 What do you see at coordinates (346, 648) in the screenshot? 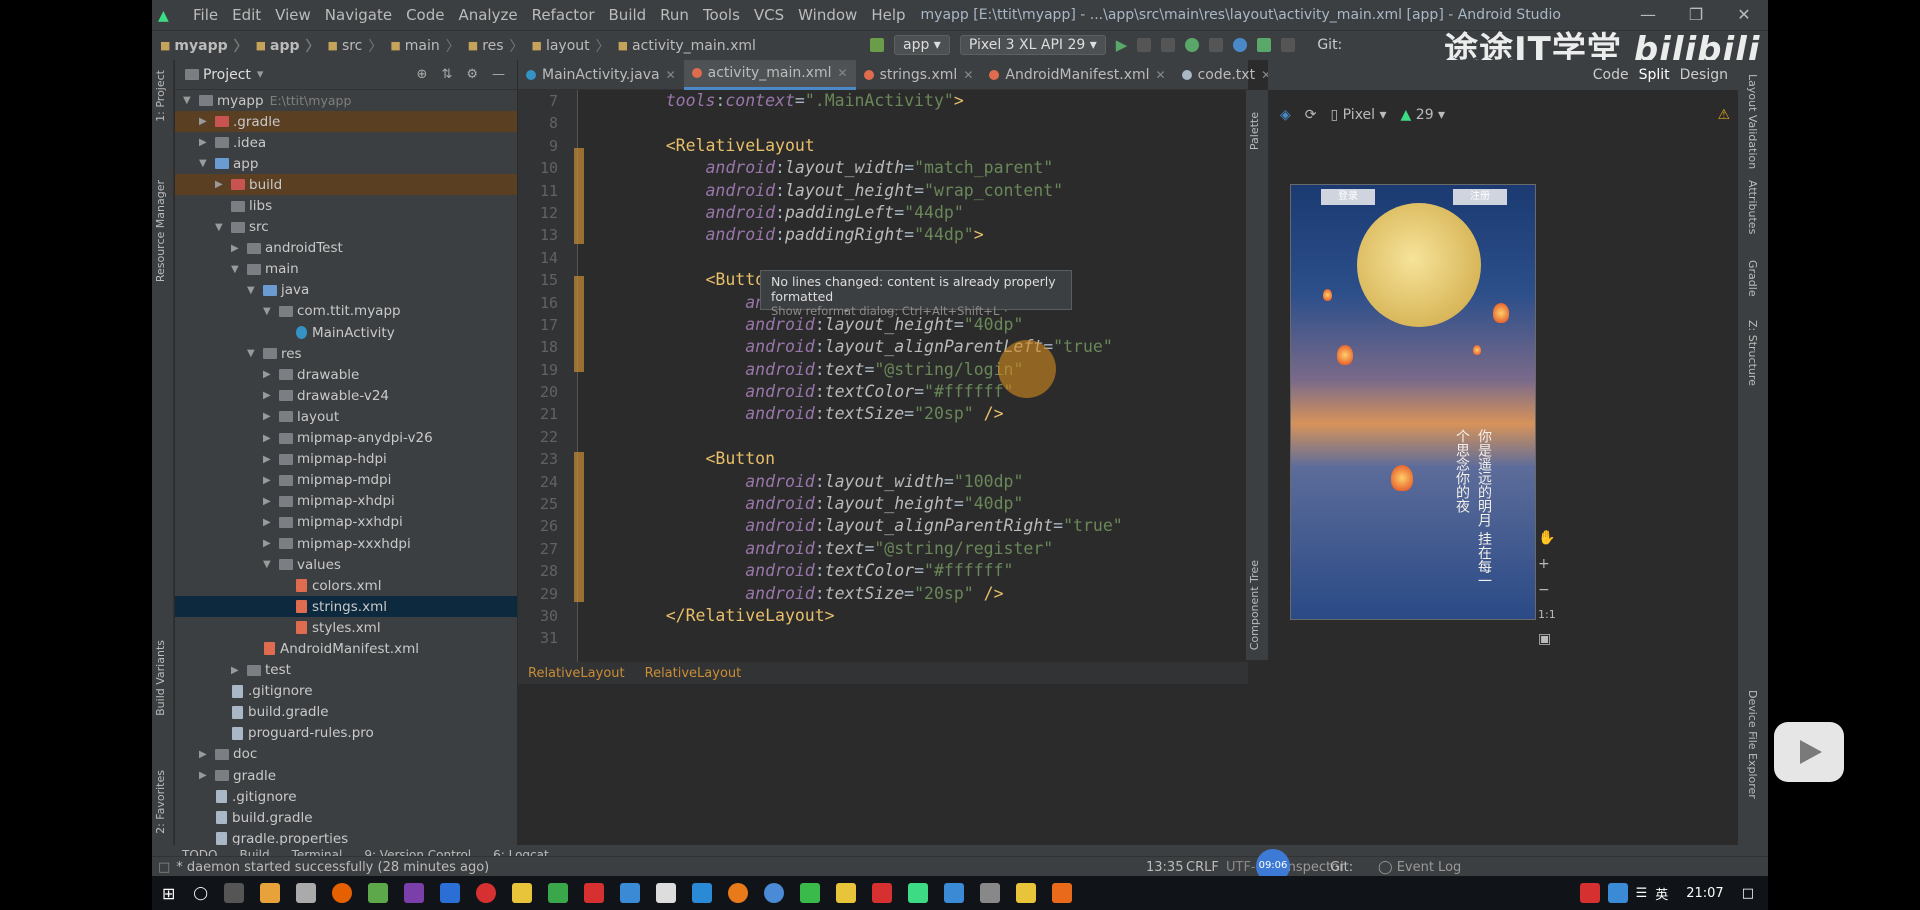
I see `tree-item: AndroidManifest.xml` at bounding box center [346, 648].